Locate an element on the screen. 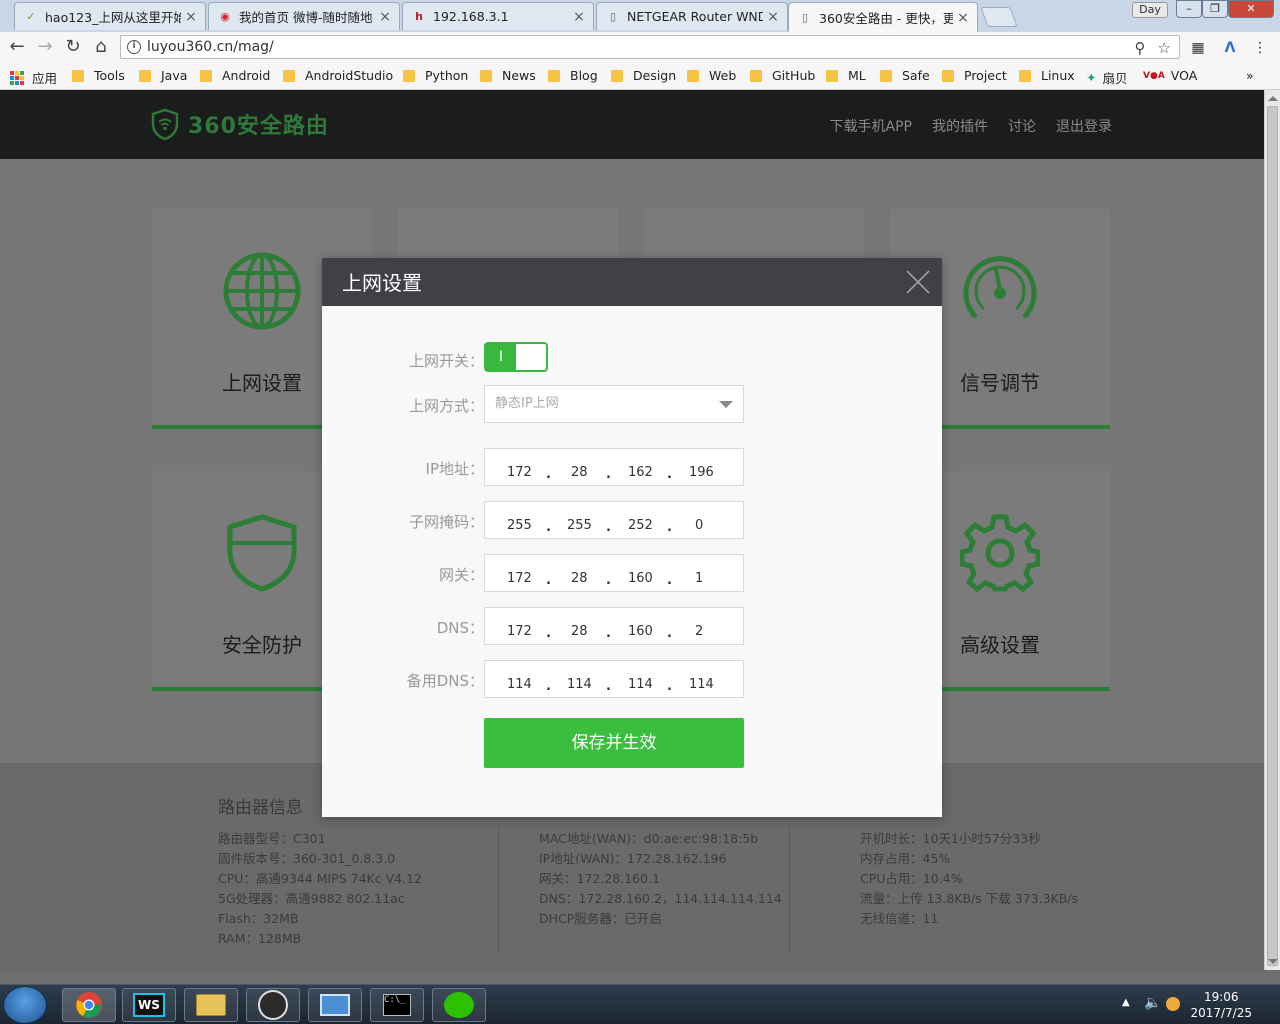  taskbar-wechat is located at coordinates (459, 1005).